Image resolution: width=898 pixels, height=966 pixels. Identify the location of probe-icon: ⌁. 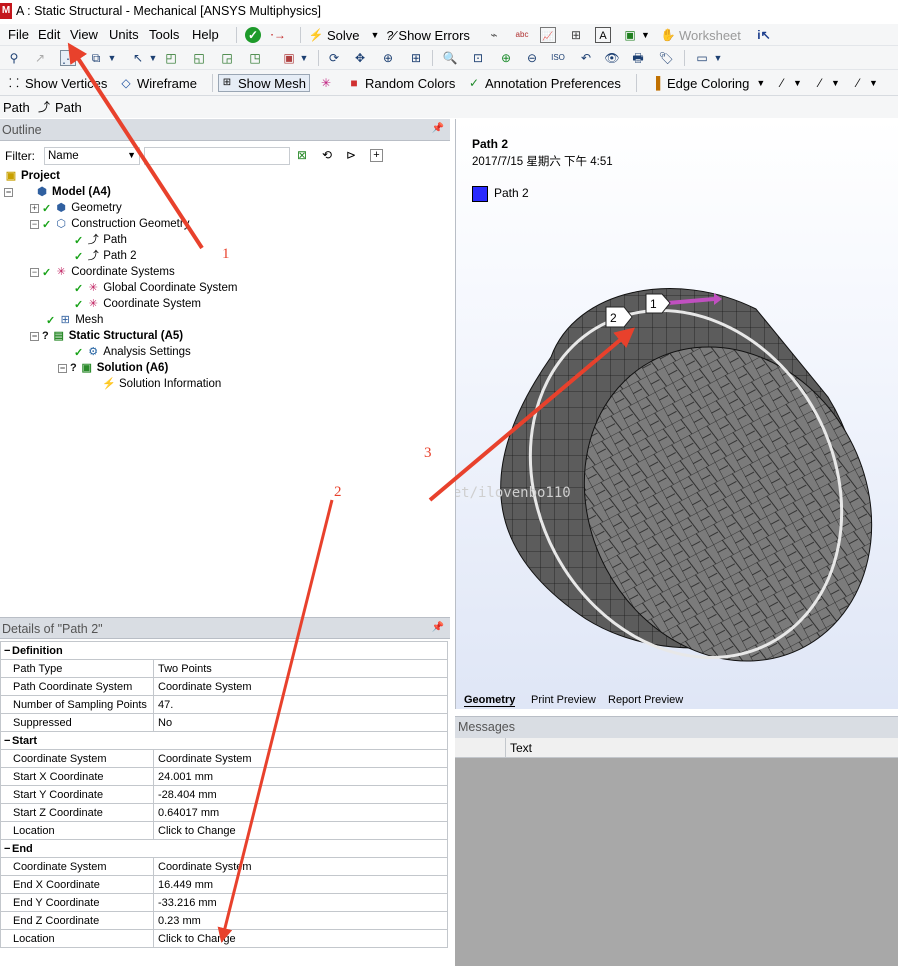
(494, 35).